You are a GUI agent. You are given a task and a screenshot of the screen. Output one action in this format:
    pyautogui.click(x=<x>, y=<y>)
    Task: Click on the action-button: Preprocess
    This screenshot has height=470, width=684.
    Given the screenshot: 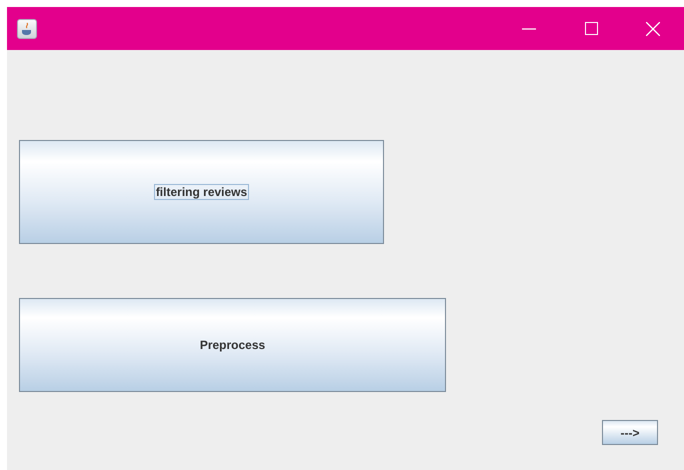 What is the action you would take?
    pyautogui.click(x=232, y=345)
    